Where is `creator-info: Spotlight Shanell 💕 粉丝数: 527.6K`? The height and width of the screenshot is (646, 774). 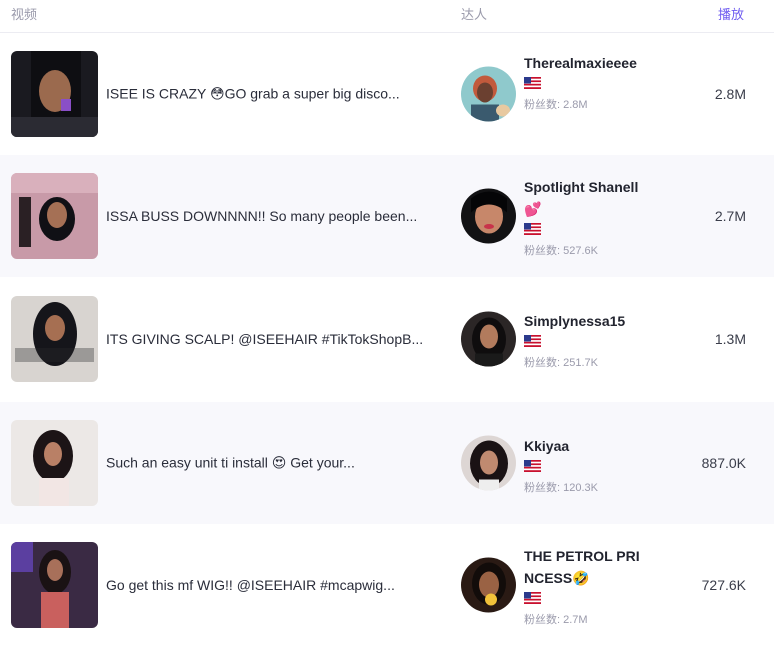 creator-info: Spotlight Shanell 💕 粉丝数: 527.6K is located at coordinates (586, 217).